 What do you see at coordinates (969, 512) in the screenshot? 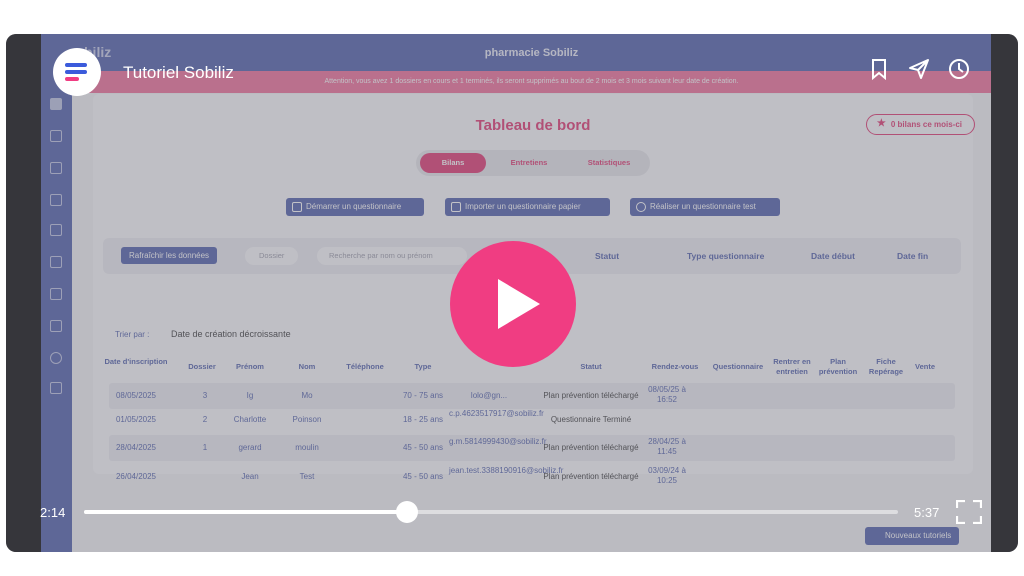
I see `fullscreen-icon` at bounding box center [969, 512].